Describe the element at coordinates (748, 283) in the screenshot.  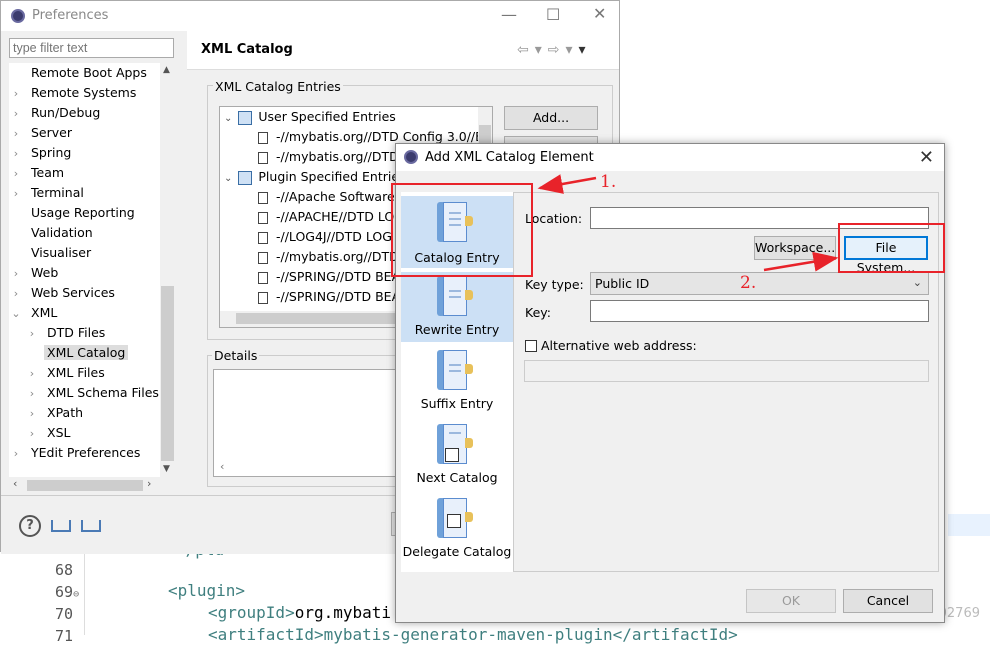
I see `annotation-step-2: 2.` at that location.